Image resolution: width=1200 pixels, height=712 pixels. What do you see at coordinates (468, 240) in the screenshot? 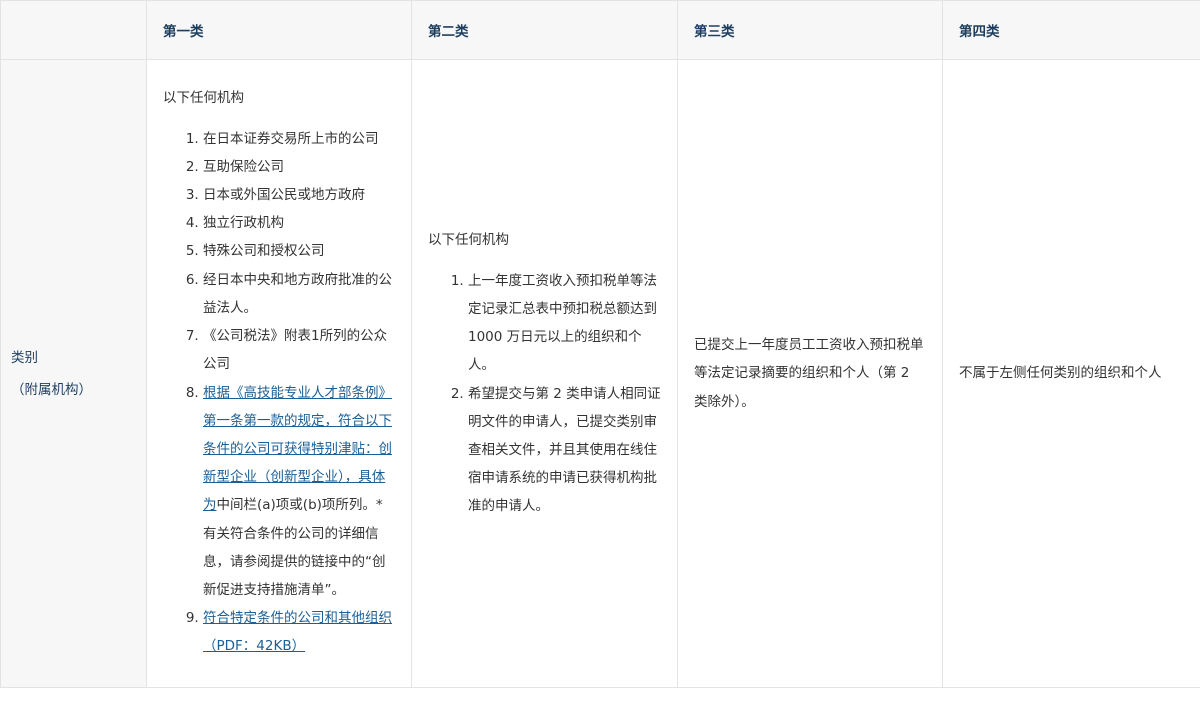
I see `category-2-intro: 以下任何机构` at bounding box center [468, 240].